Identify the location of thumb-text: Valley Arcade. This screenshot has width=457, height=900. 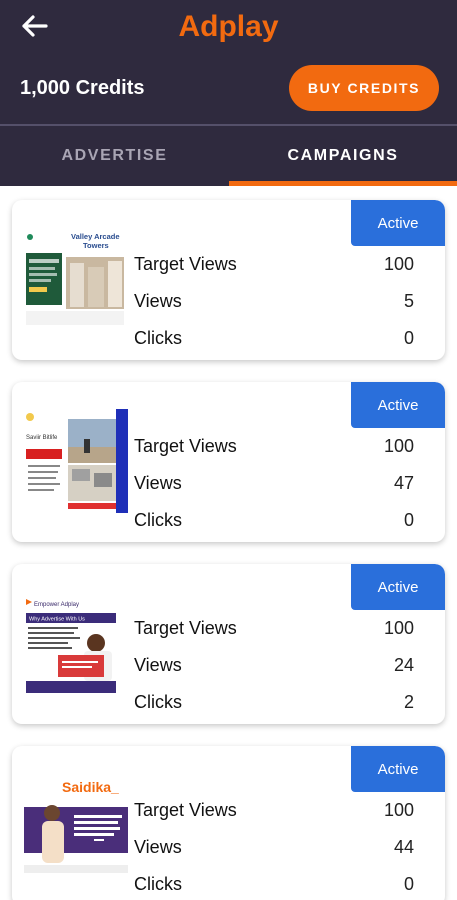
(95, 236).